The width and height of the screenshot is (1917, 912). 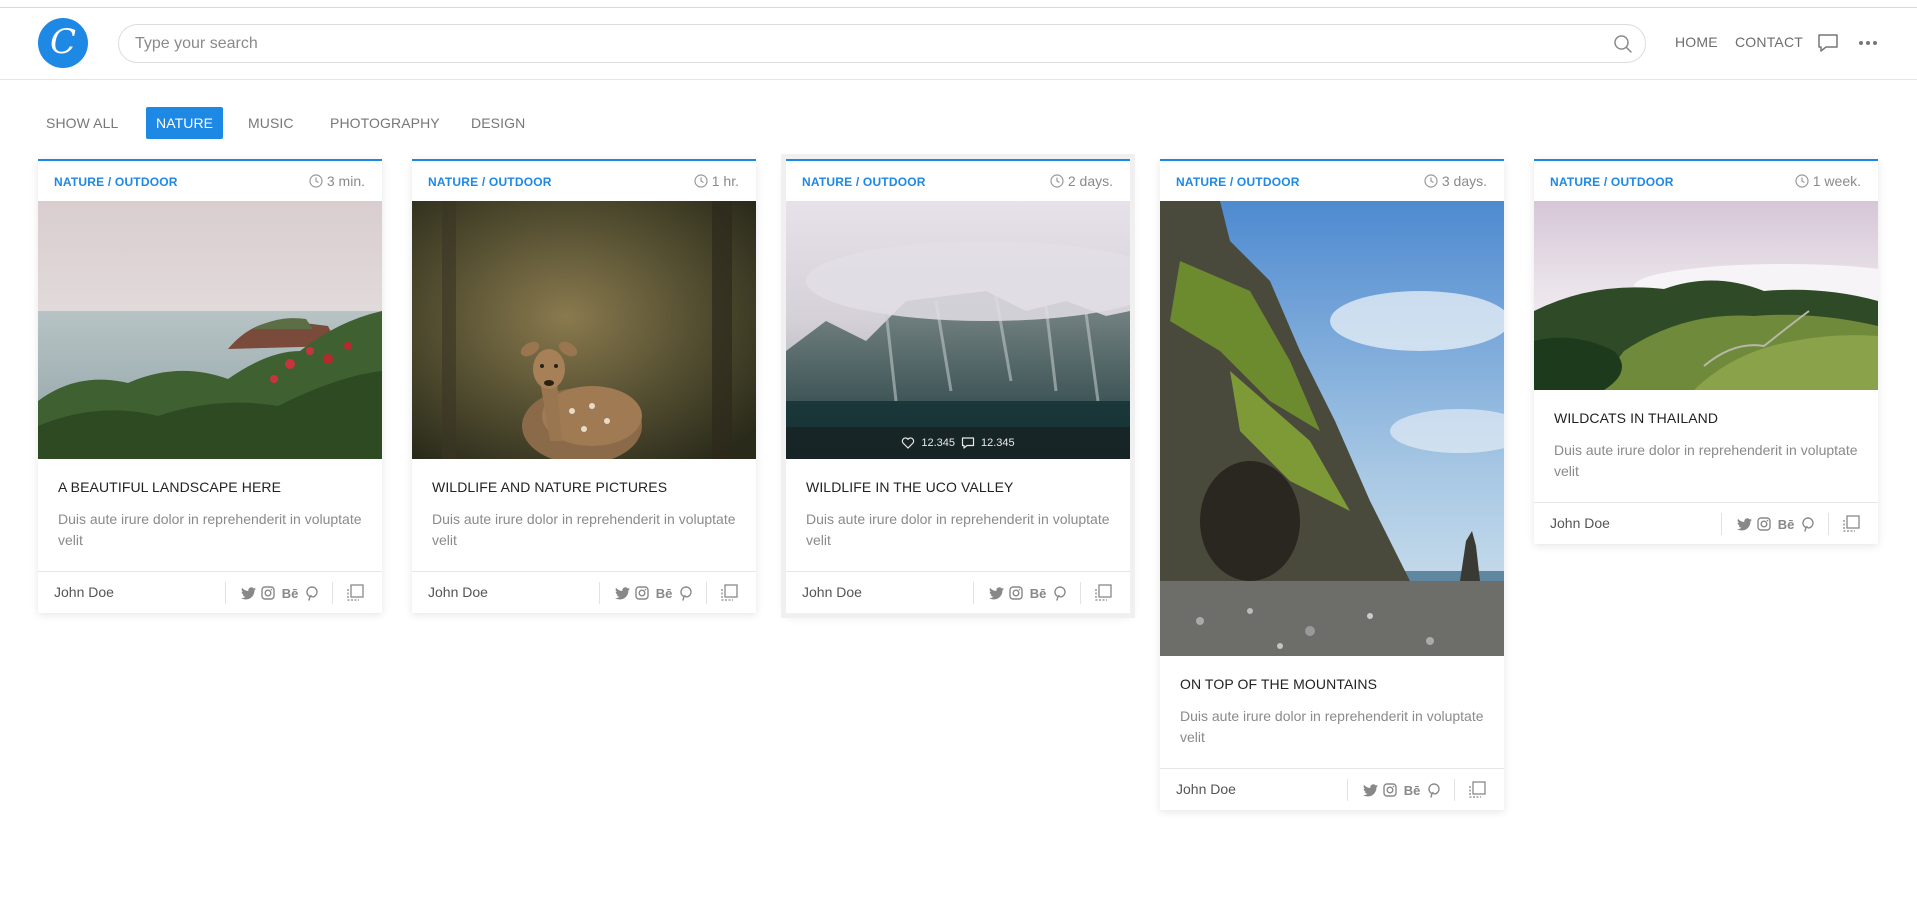 I want to click on search-input, so click(x=865, y=43).